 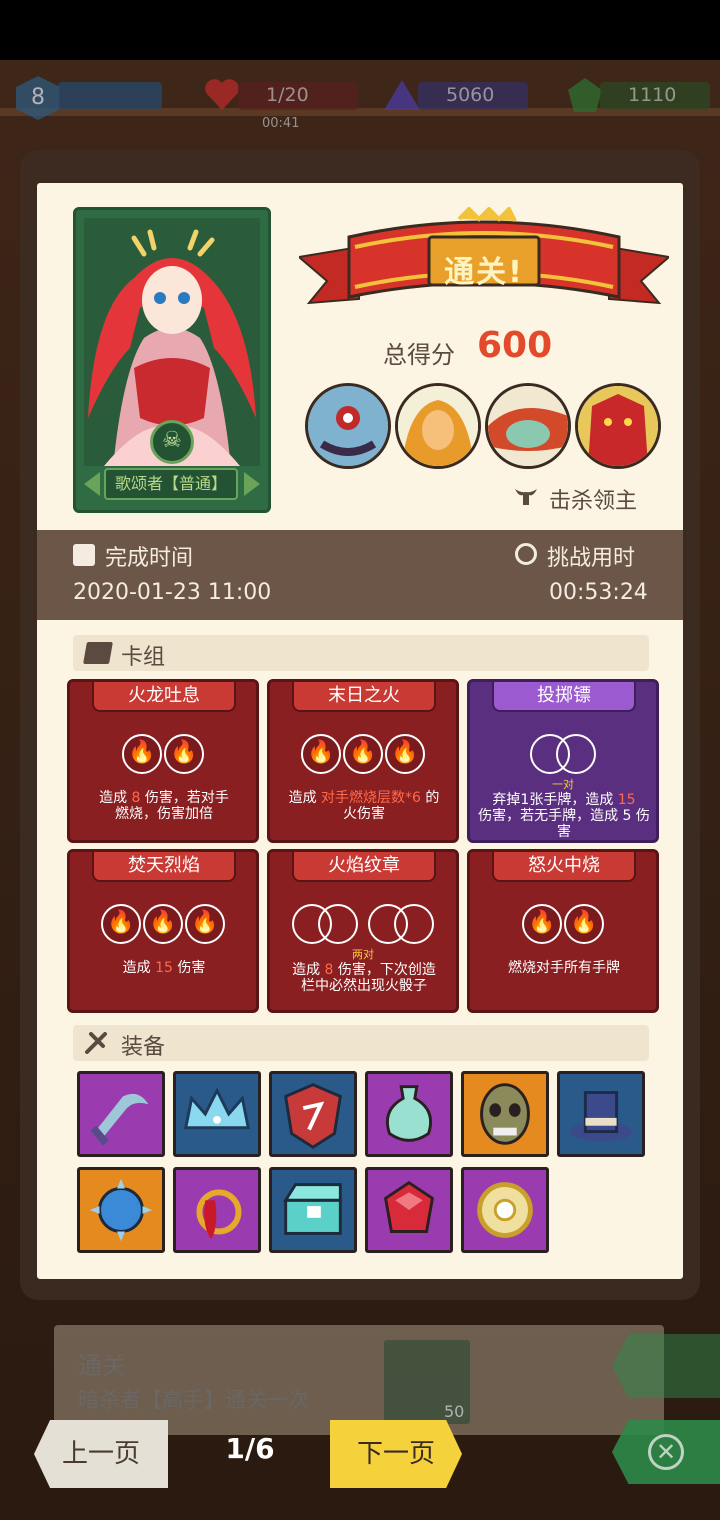 I want to click on desc-value: 15, so click(x=626, y=800).